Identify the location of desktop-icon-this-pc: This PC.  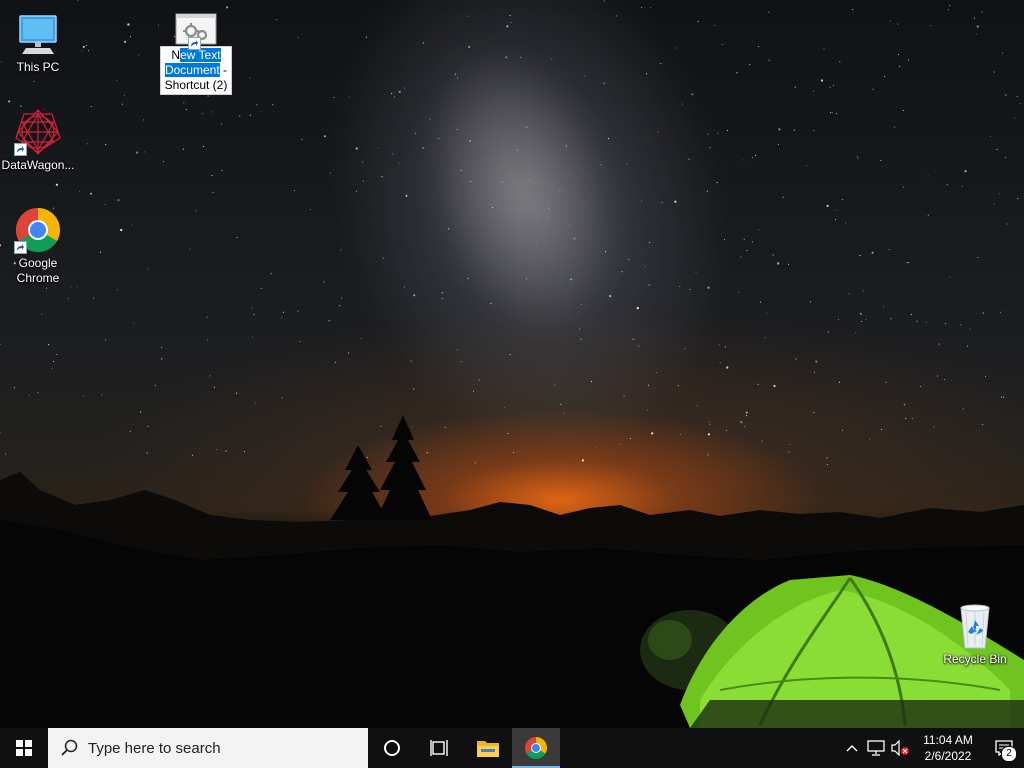
(38, 42).